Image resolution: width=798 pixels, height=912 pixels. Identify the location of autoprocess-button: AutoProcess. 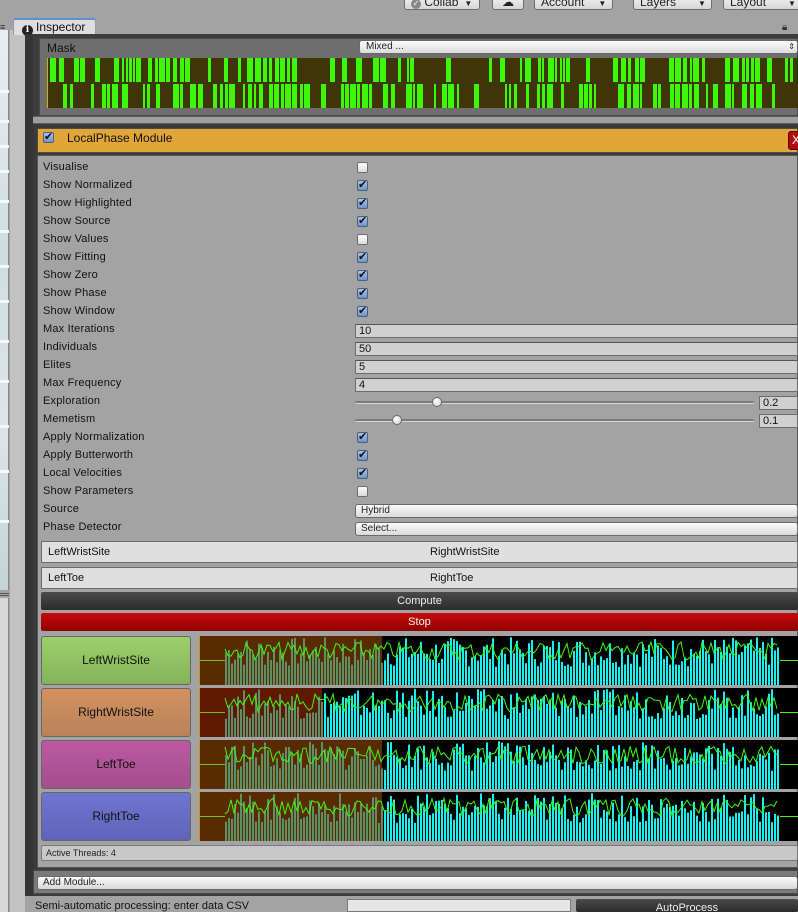
(687, 905).